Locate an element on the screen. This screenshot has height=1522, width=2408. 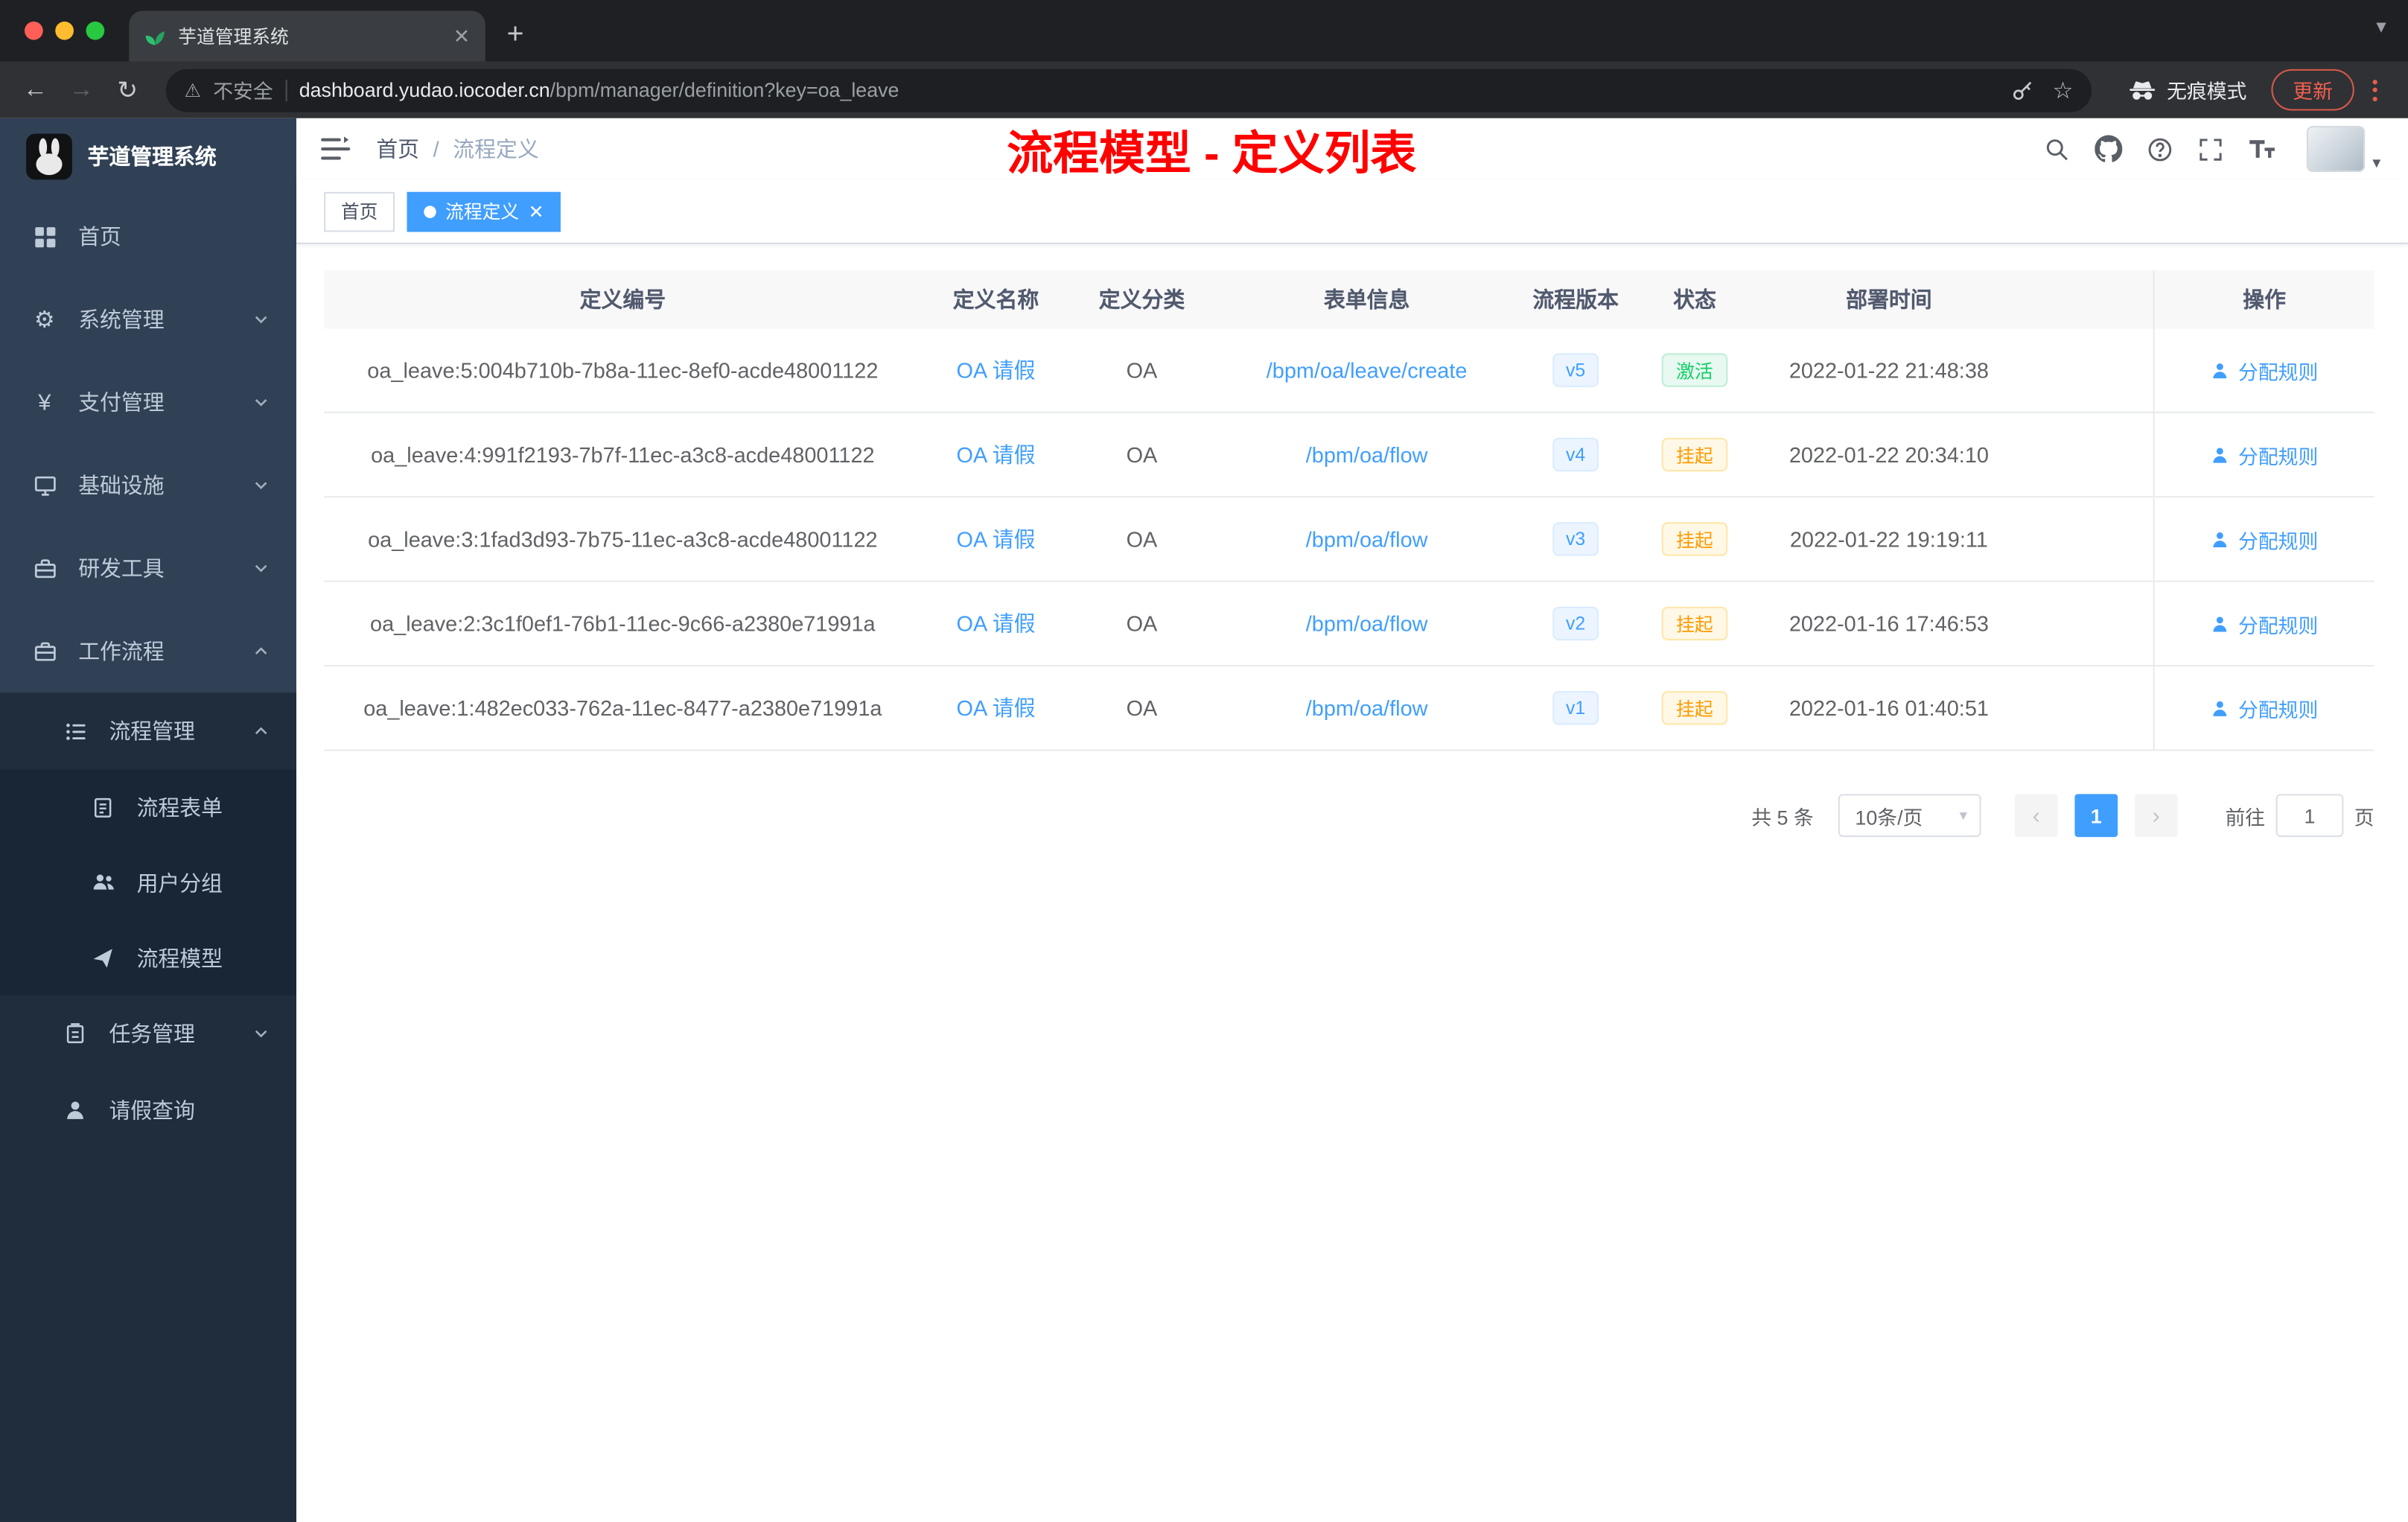
bookmark-star-icon: ☆ is located at coordinates (2063, 90).